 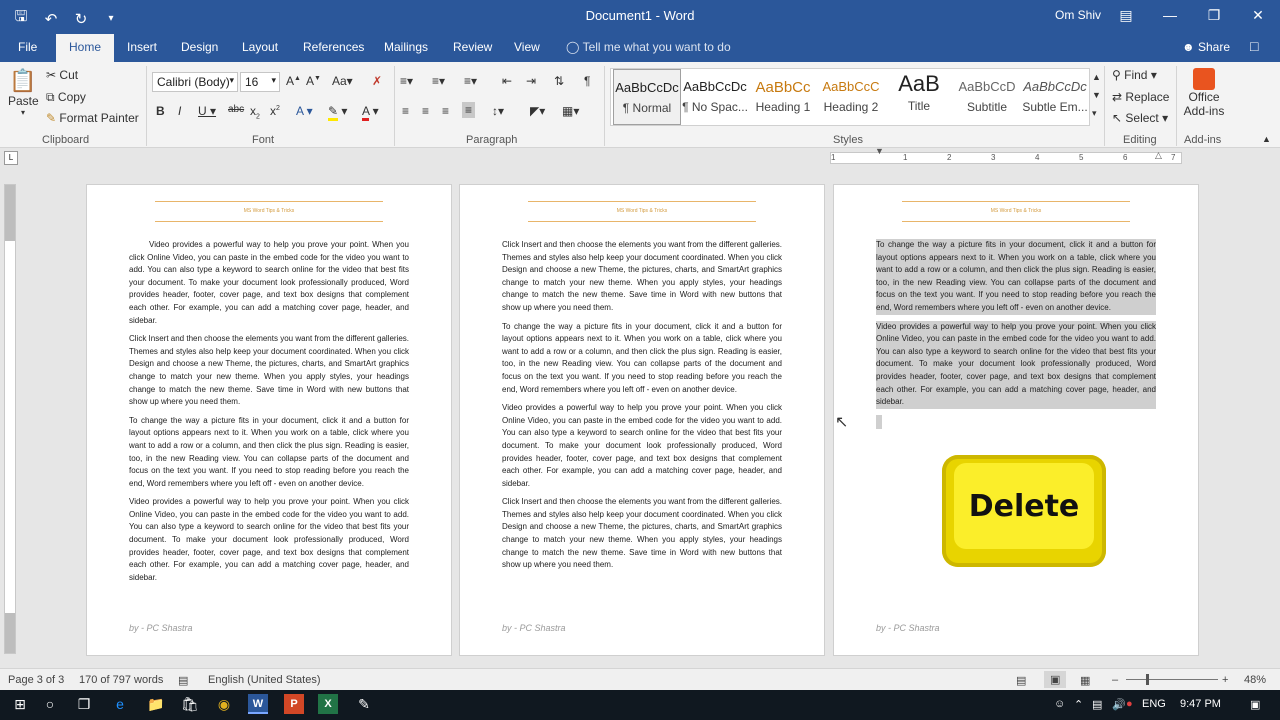 I want to click on store-icon: 🛍, so click(x=190, y=704).